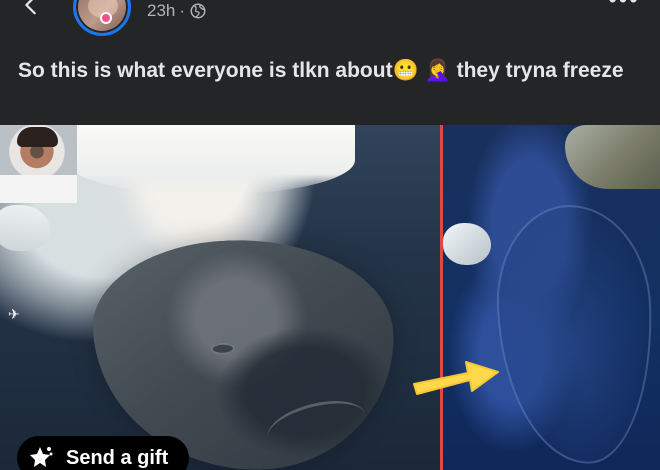 This screenshot has height=470, width=660. I want to click on post-timestamp: 23h, so click(161, 10).